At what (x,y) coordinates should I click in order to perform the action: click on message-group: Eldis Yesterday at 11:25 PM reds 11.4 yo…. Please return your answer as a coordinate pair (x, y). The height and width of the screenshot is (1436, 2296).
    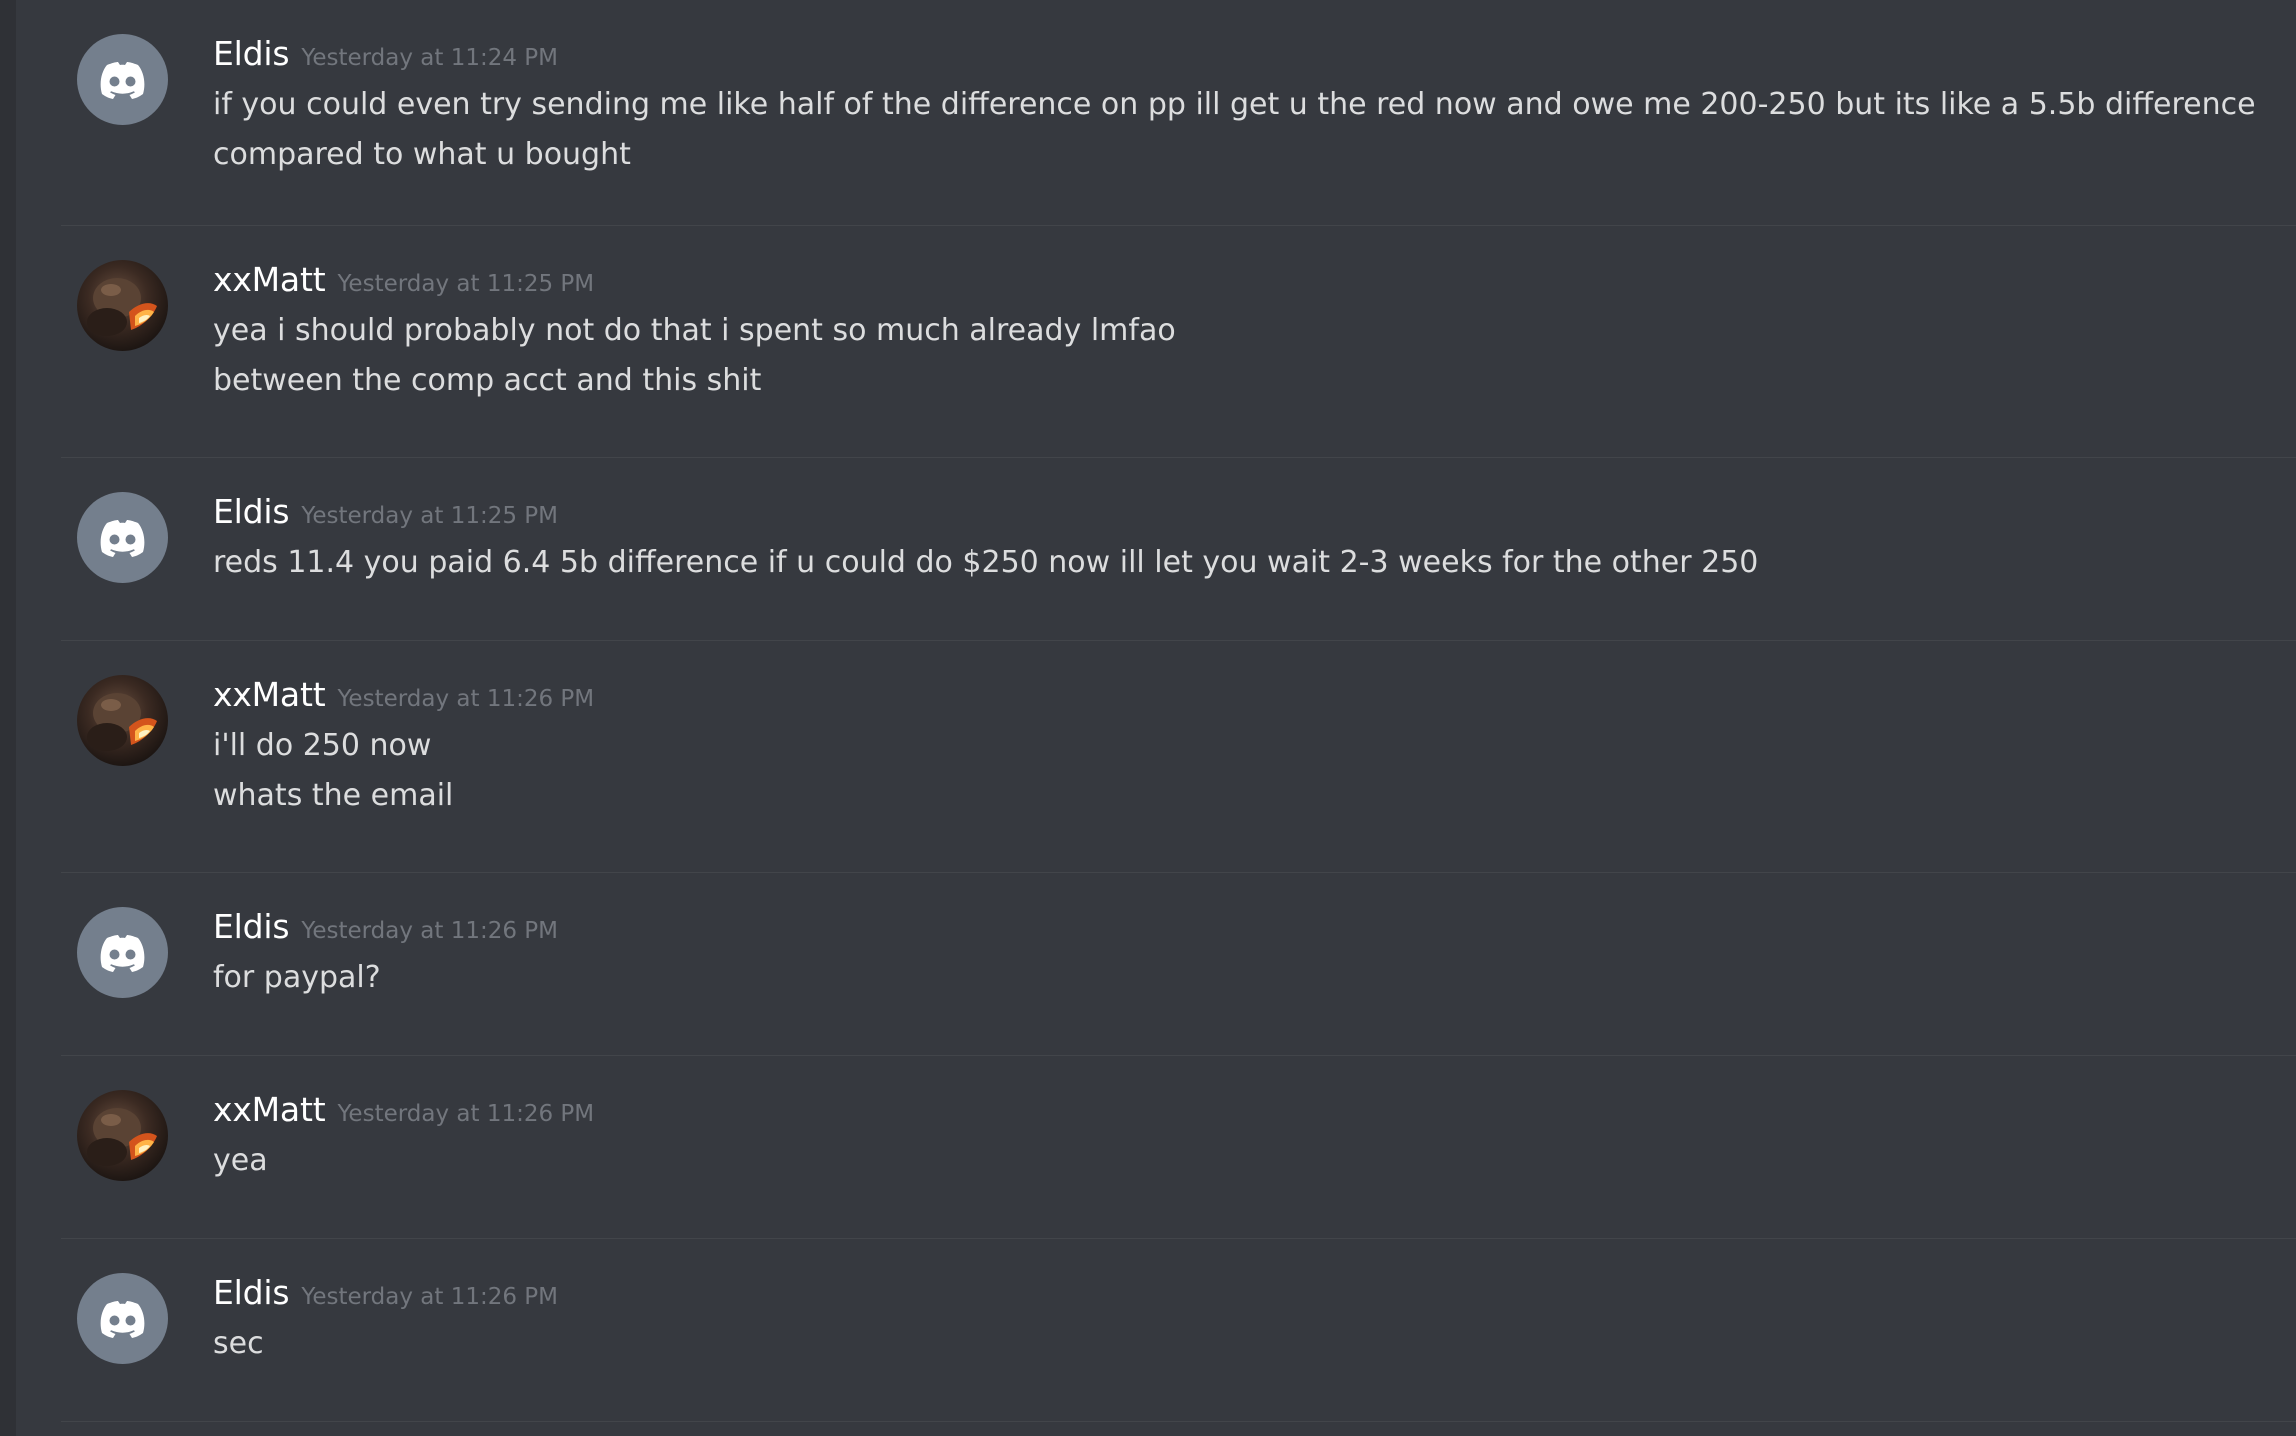
    Looking at the image, I should click on (1178, 549).